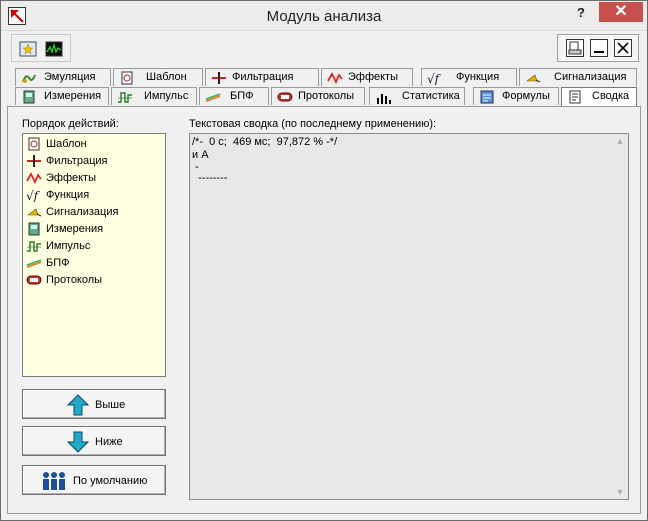  What do you see at coordinates (620, 141) in the screenshot?
I see `scroll-up-icon: ▲` at bounding box center [620, 141].